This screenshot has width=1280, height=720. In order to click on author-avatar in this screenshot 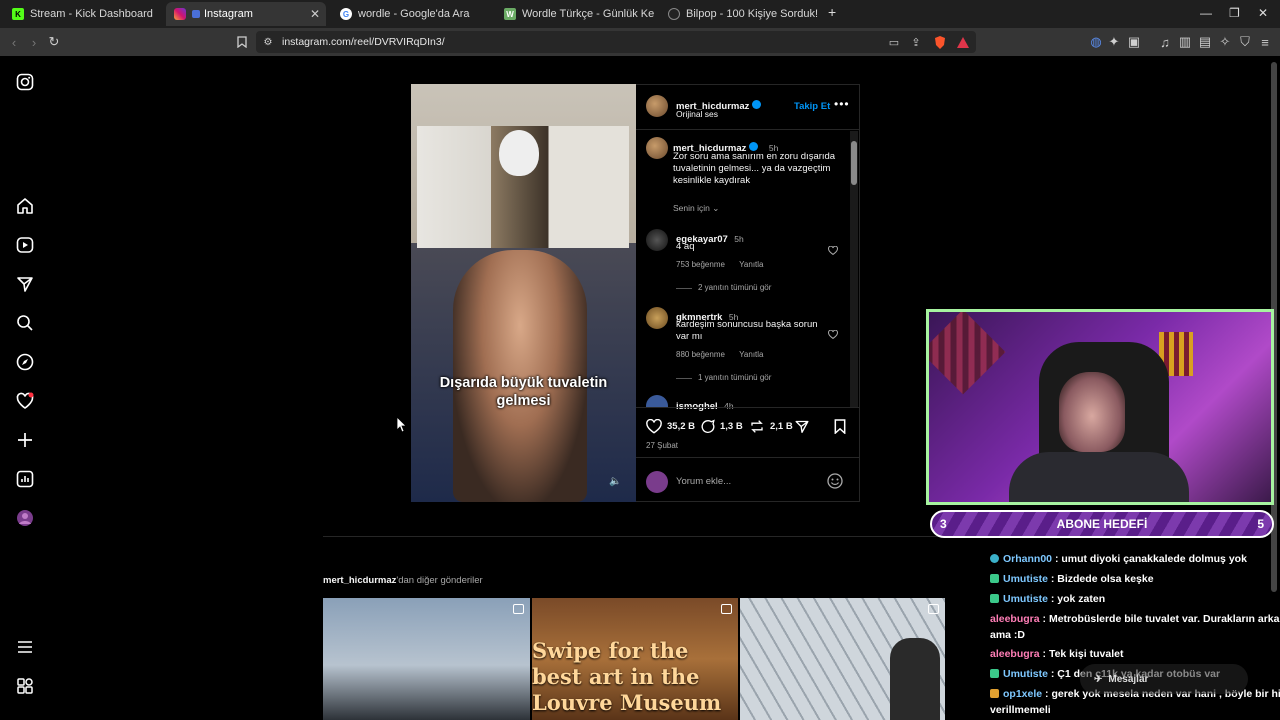, I will do `click(657, 106)`.